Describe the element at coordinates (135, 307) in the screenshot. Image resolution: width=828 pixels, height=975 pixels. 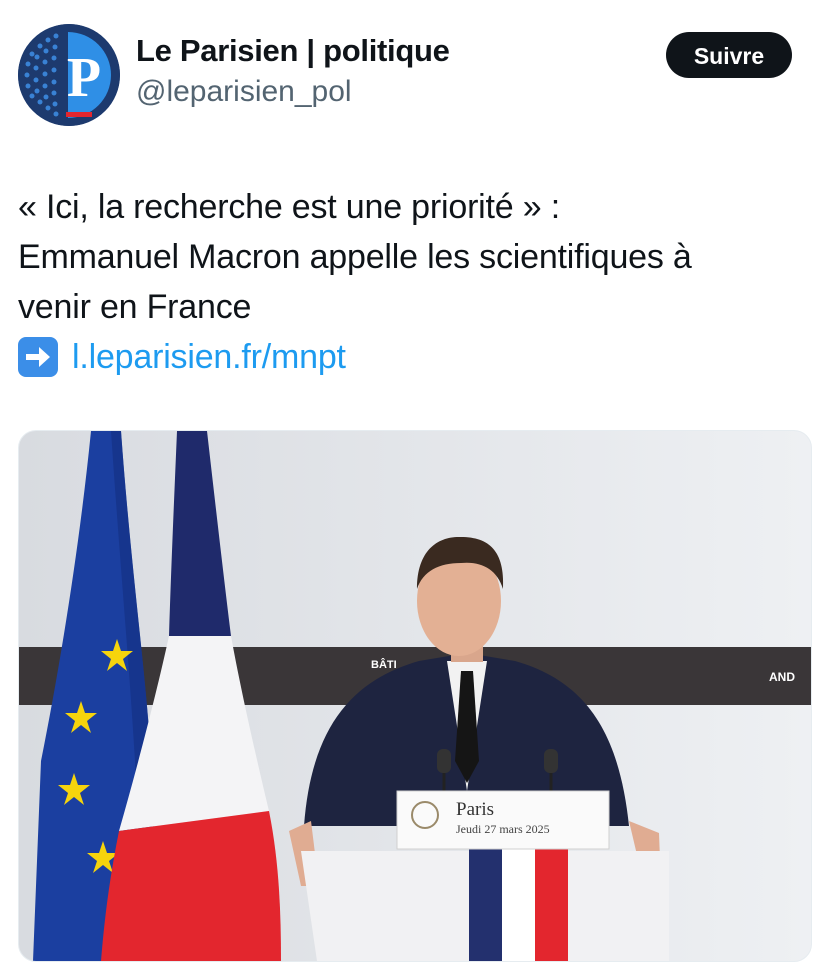
I see `tweet-line-3: venir en France` at that location.